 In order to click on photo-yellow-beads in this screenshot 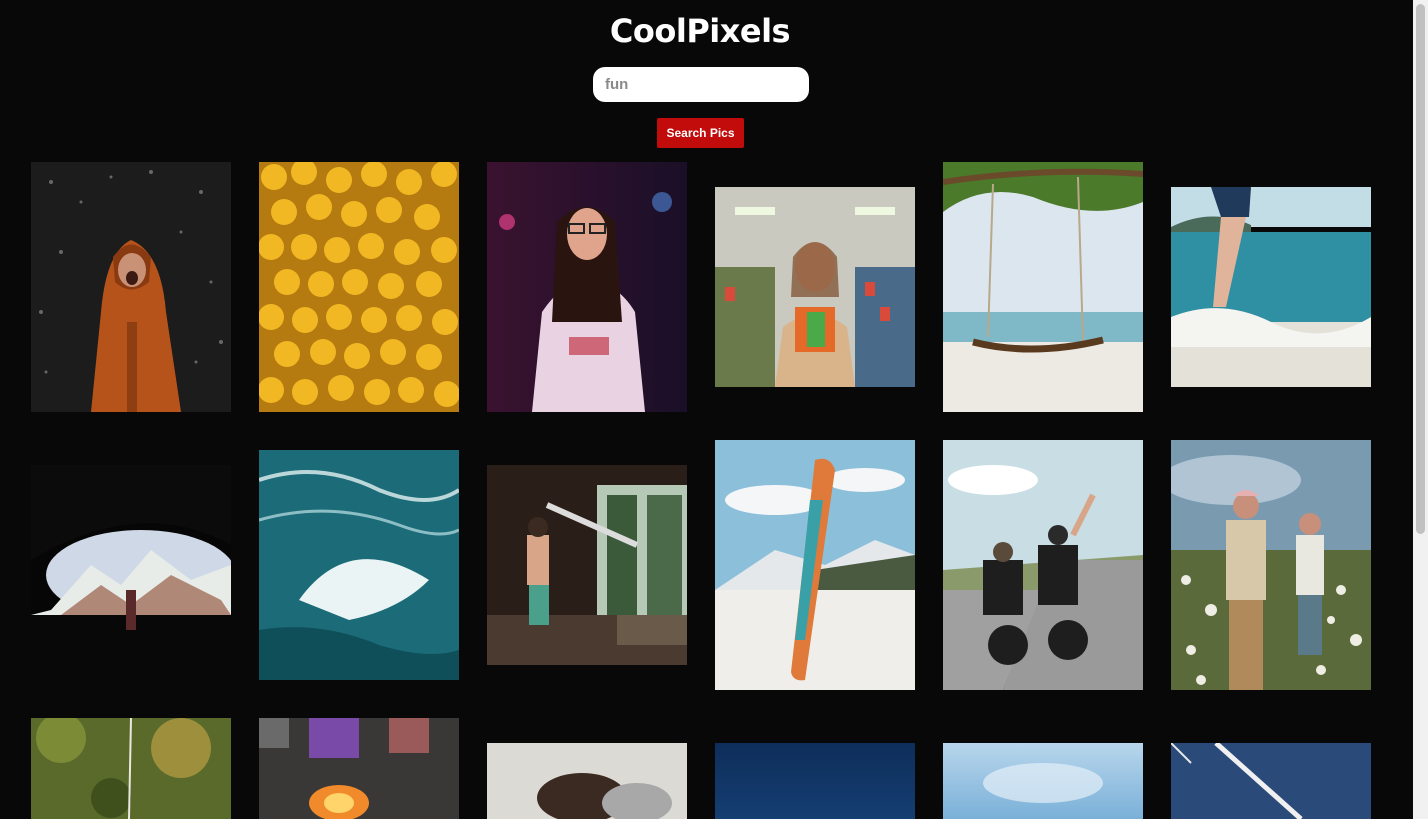, I will do `click(359, 287)`.